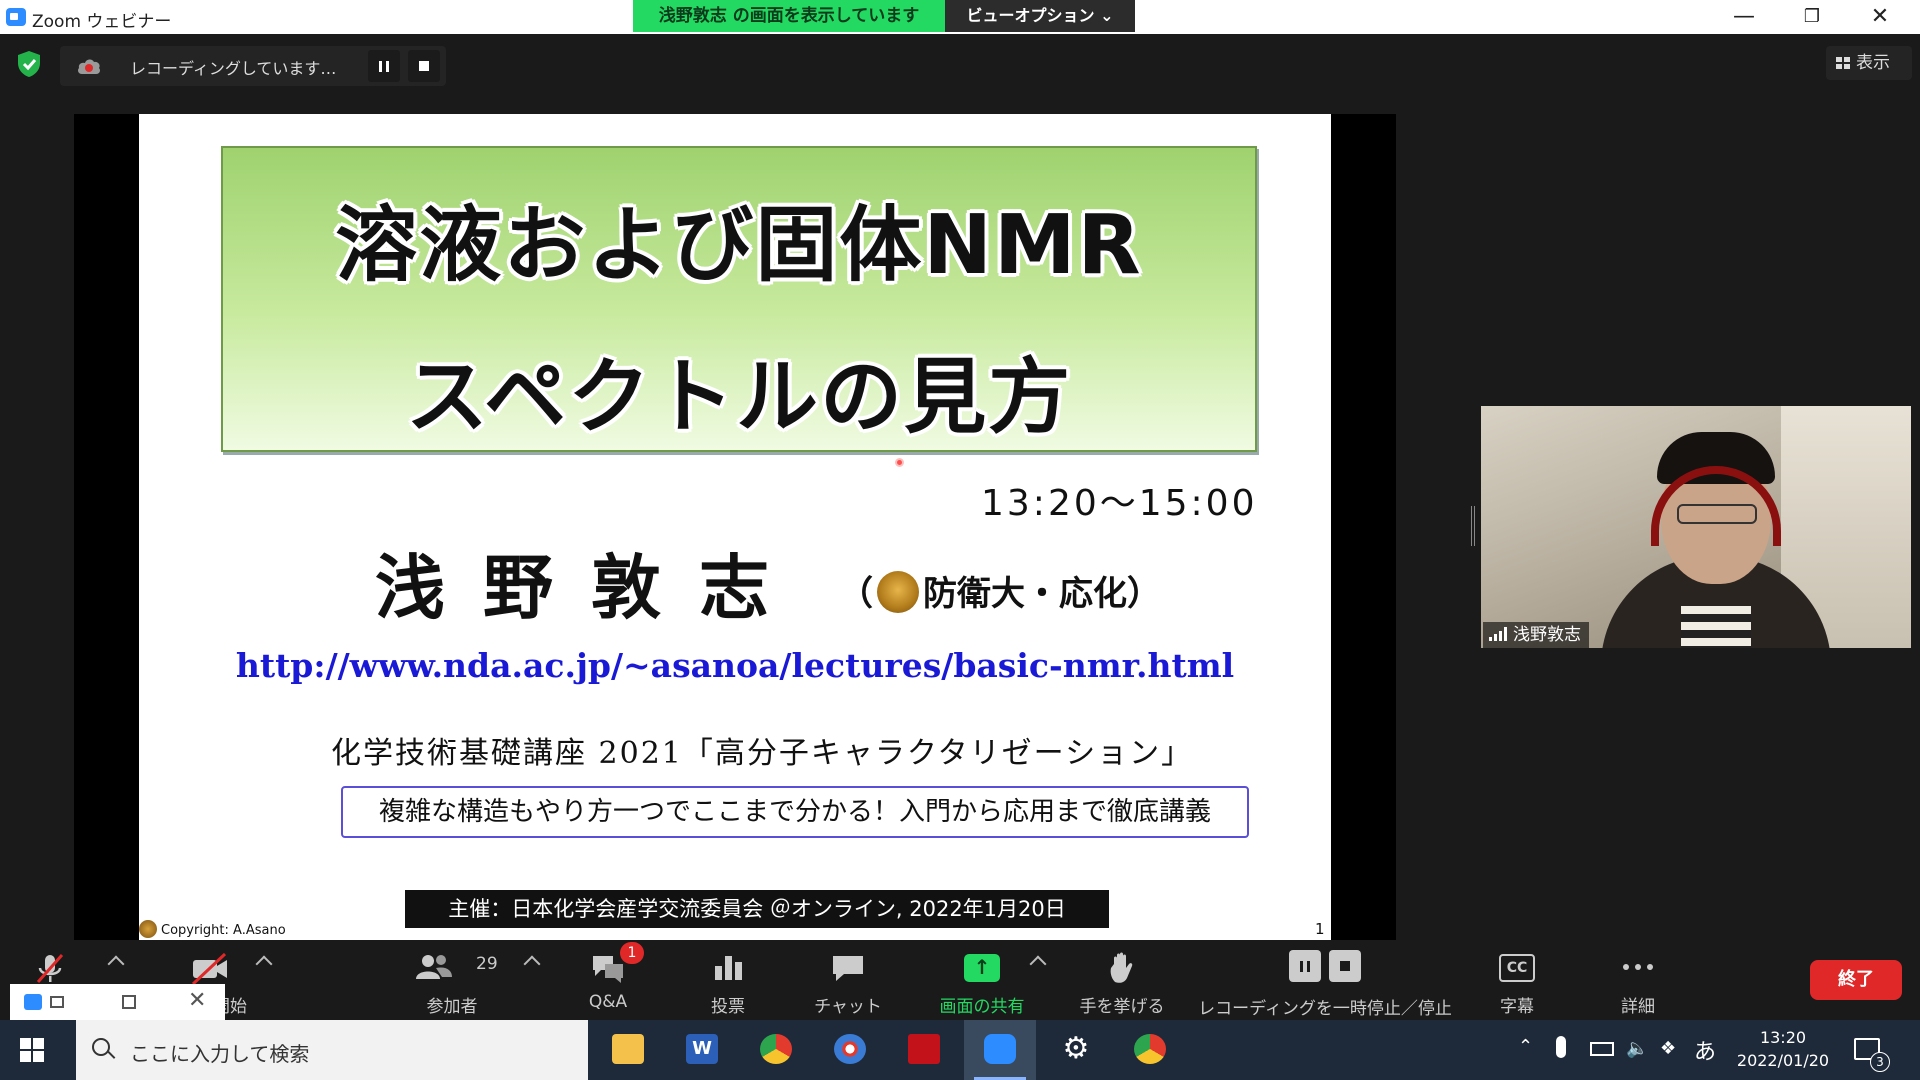 Image resolution: width=1920 pixels, height=1080 pixels. Describe the element at coordinates (424, 66) in the screenshot. I see `stop-recording-button` at that location.